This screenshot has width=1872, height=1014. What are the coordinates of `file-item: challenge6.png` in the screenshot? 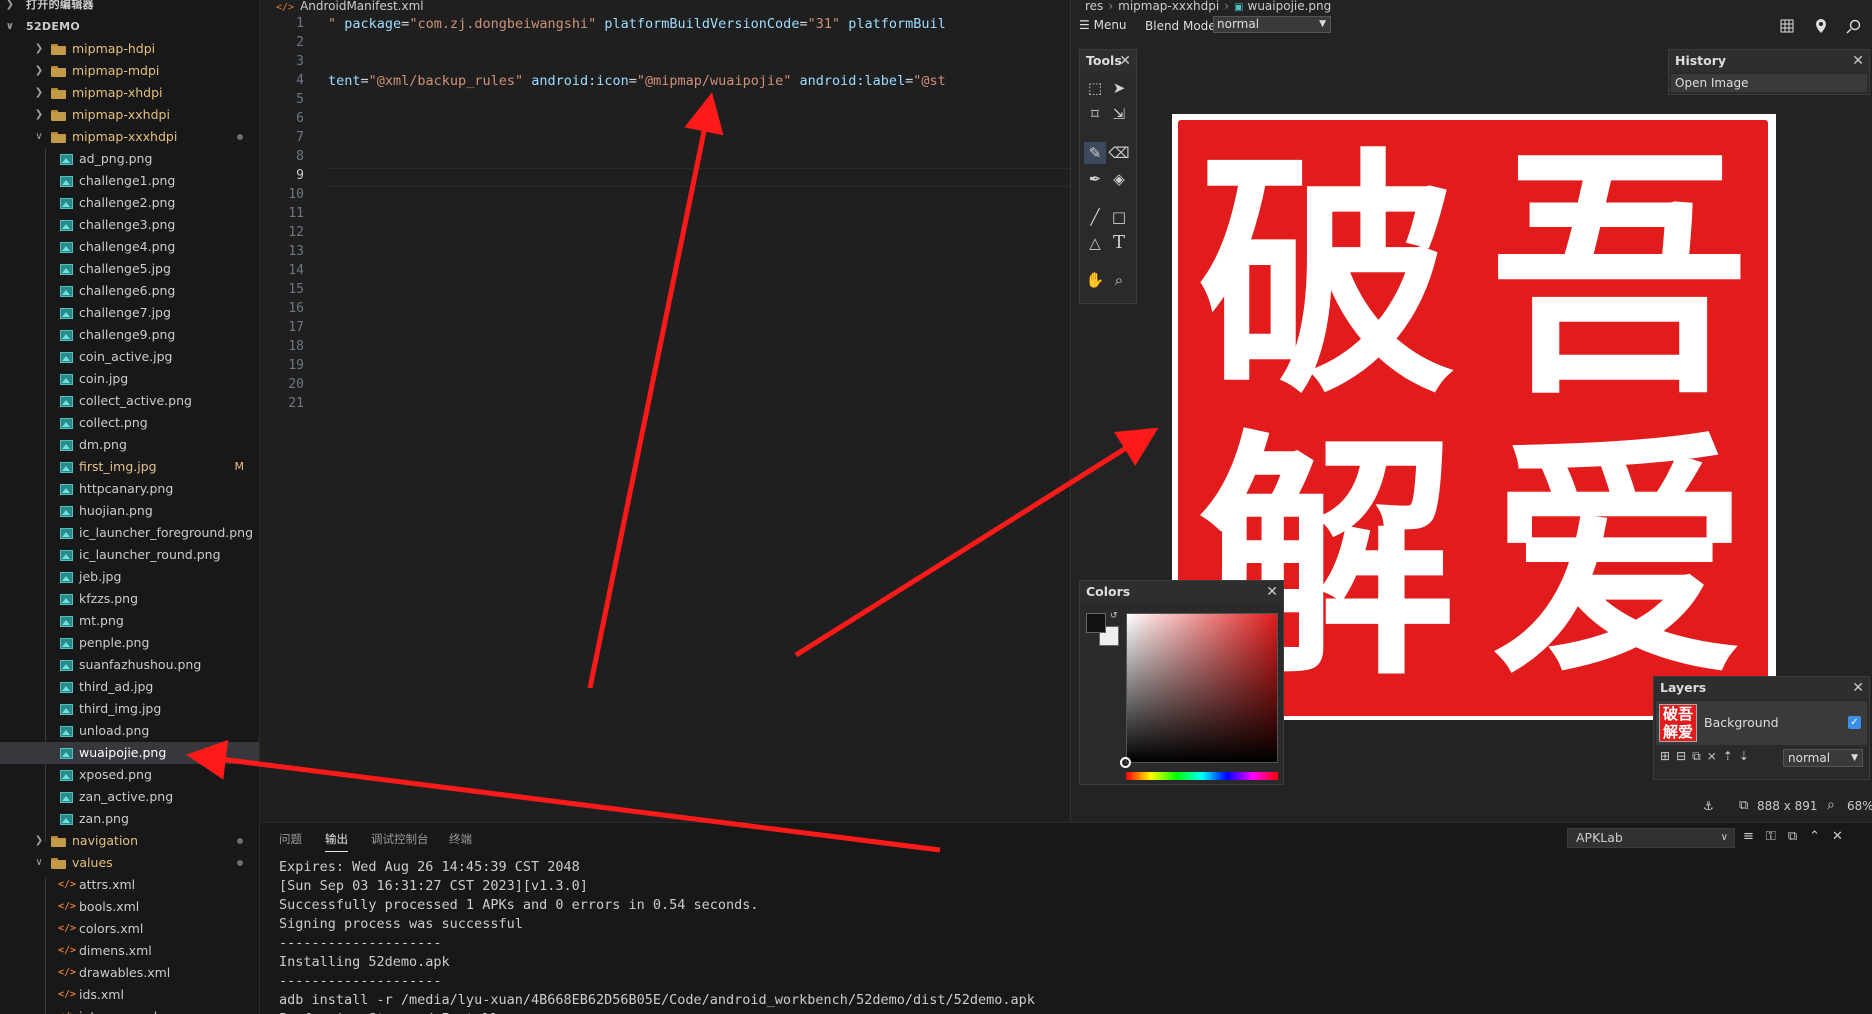 It's located at (129, 291).